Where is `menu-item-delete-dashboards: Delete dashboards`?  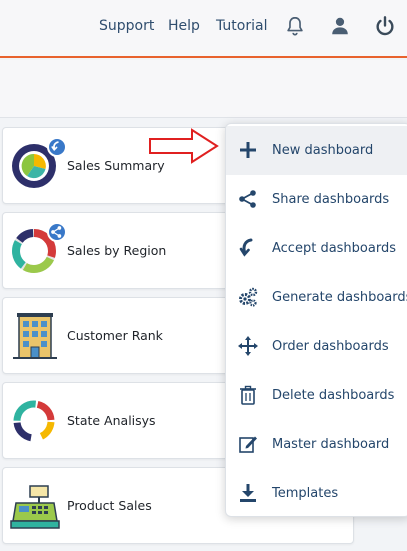 menu-item-delete-dashboards: Delete dashboards is located at coordinates (316, 395).